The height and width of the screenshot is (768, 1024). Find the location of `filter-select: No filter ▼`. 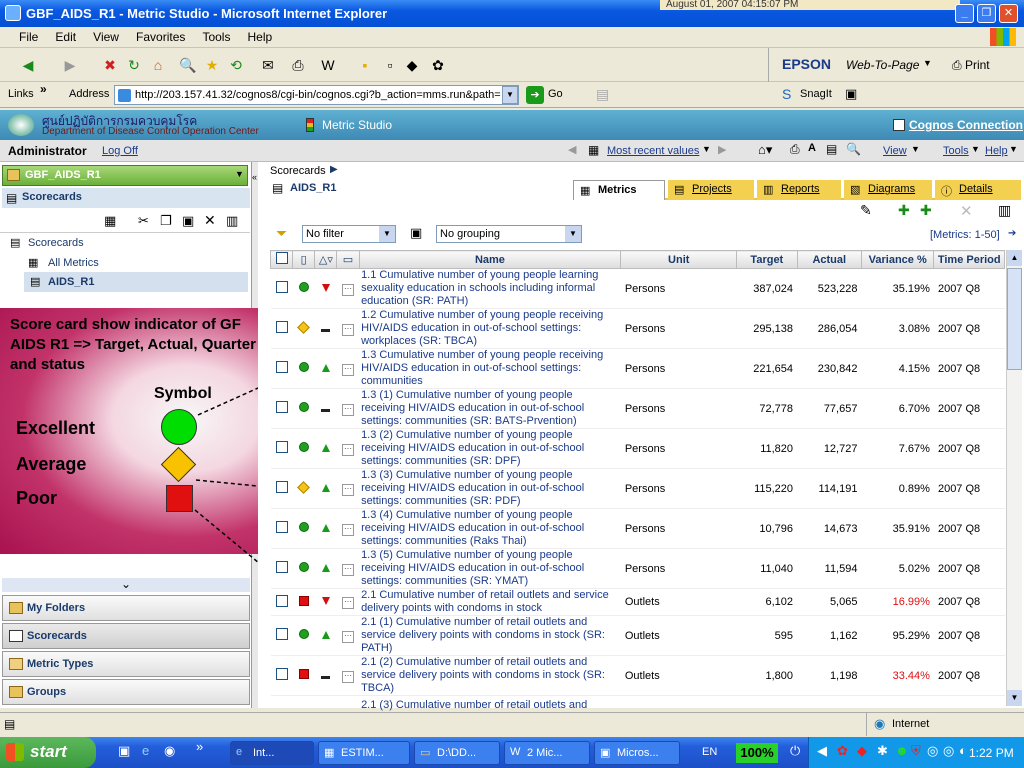

filter-select: No filter ▼ is located at coordinates (349, 234).